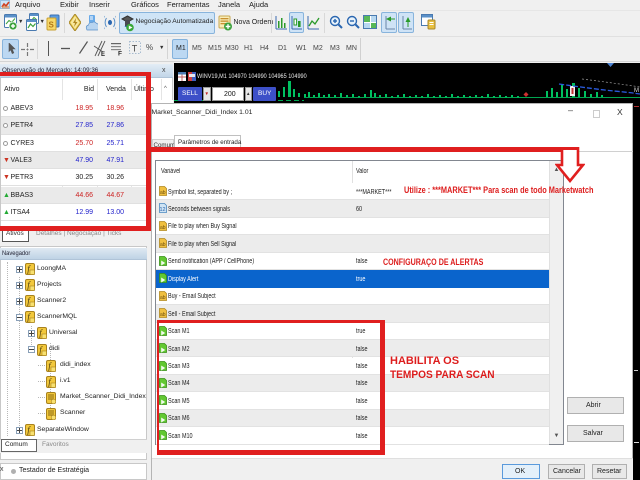 Image resolution: width=640 pixels, height=480 pixels. What do you see at coordinates (52, 25) in the screenshot?
I see `svg-text: S` at bounding box center [52, 25].